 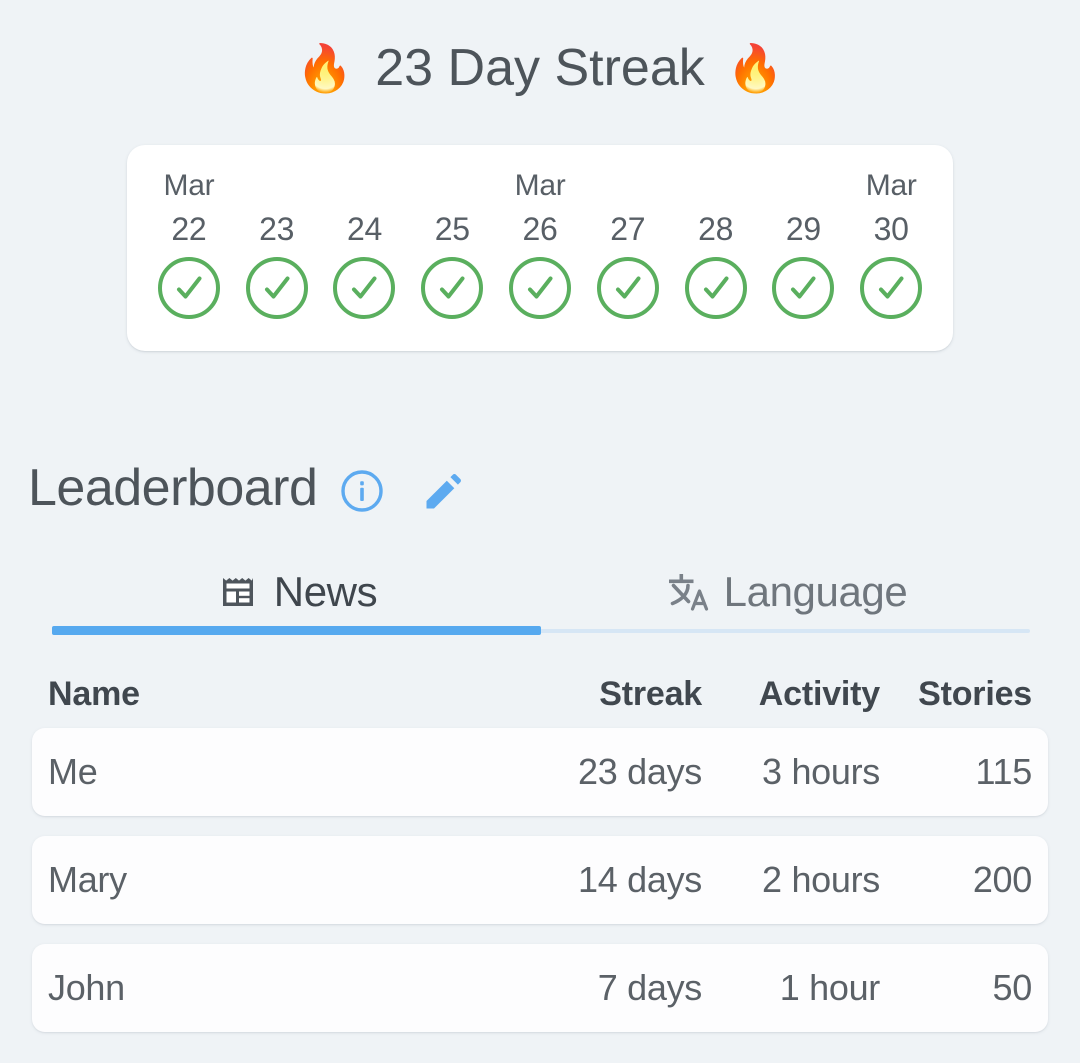 I want to click on table-row: Mary 14 days 2 hours 200, so click(x=540, y=880).